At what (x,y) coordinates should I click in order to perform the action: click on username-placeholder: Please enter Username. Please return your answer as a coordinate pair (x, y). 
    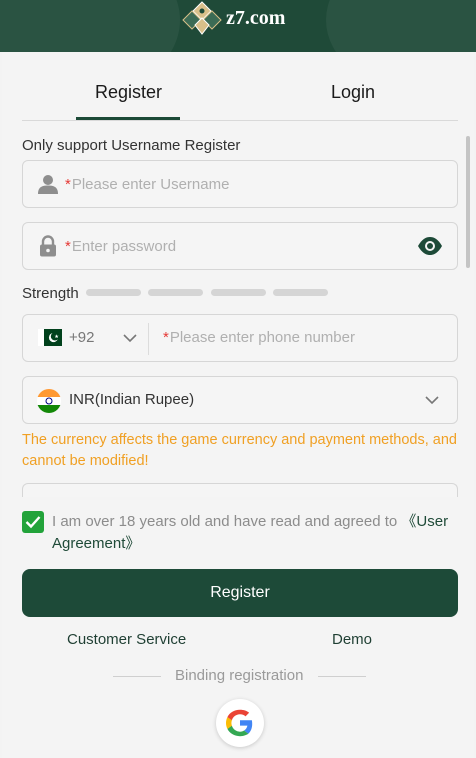
    Looking at the image, I should click on (150, 184).